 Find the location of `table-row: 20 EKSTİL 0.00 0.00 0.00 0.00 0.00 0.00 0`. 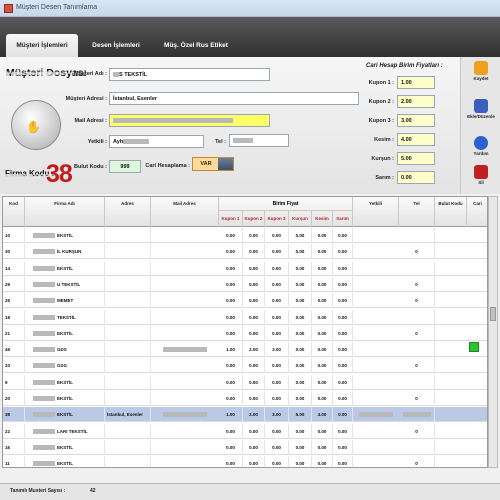

table-row: 20 EKSTİL 0.00 0.00 0.00 0.00 0.00 0.00 0 is located at coordinates (245, 398).